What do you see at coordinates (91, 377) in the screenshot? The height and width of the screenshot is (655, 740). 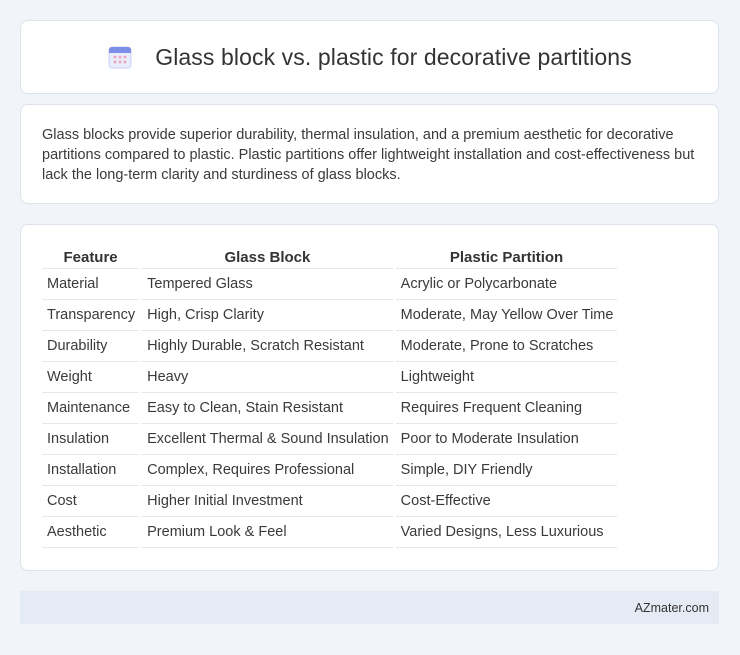 I see `feature-cell: Weight` at bounding box center [91, 377].